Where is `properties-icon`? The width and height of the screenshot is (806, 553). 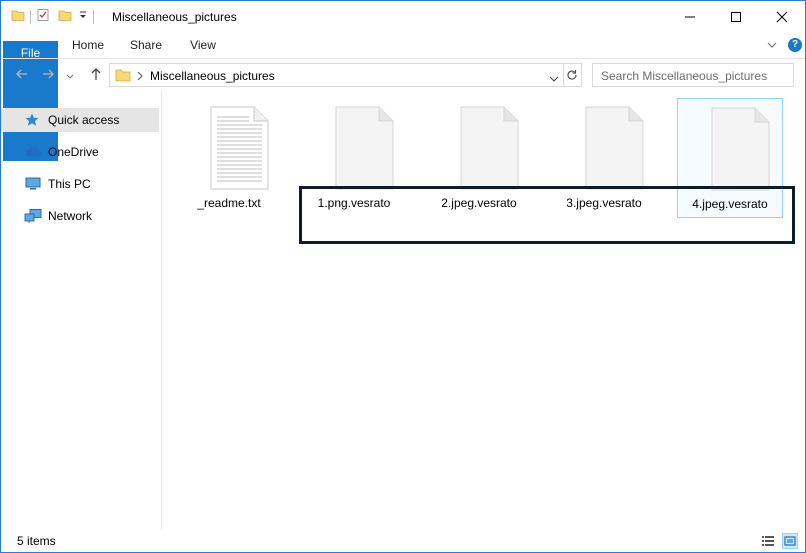 properties-icon is located at coordinates (43, 16).